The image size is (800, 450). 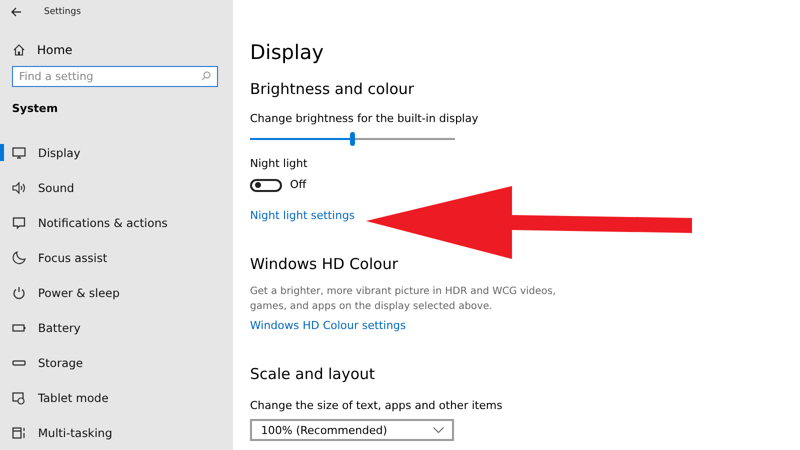 What do you see at coordinates (19, 223) in the screenshot?
I see `notifications-icon` at bounding box center [19, 223].